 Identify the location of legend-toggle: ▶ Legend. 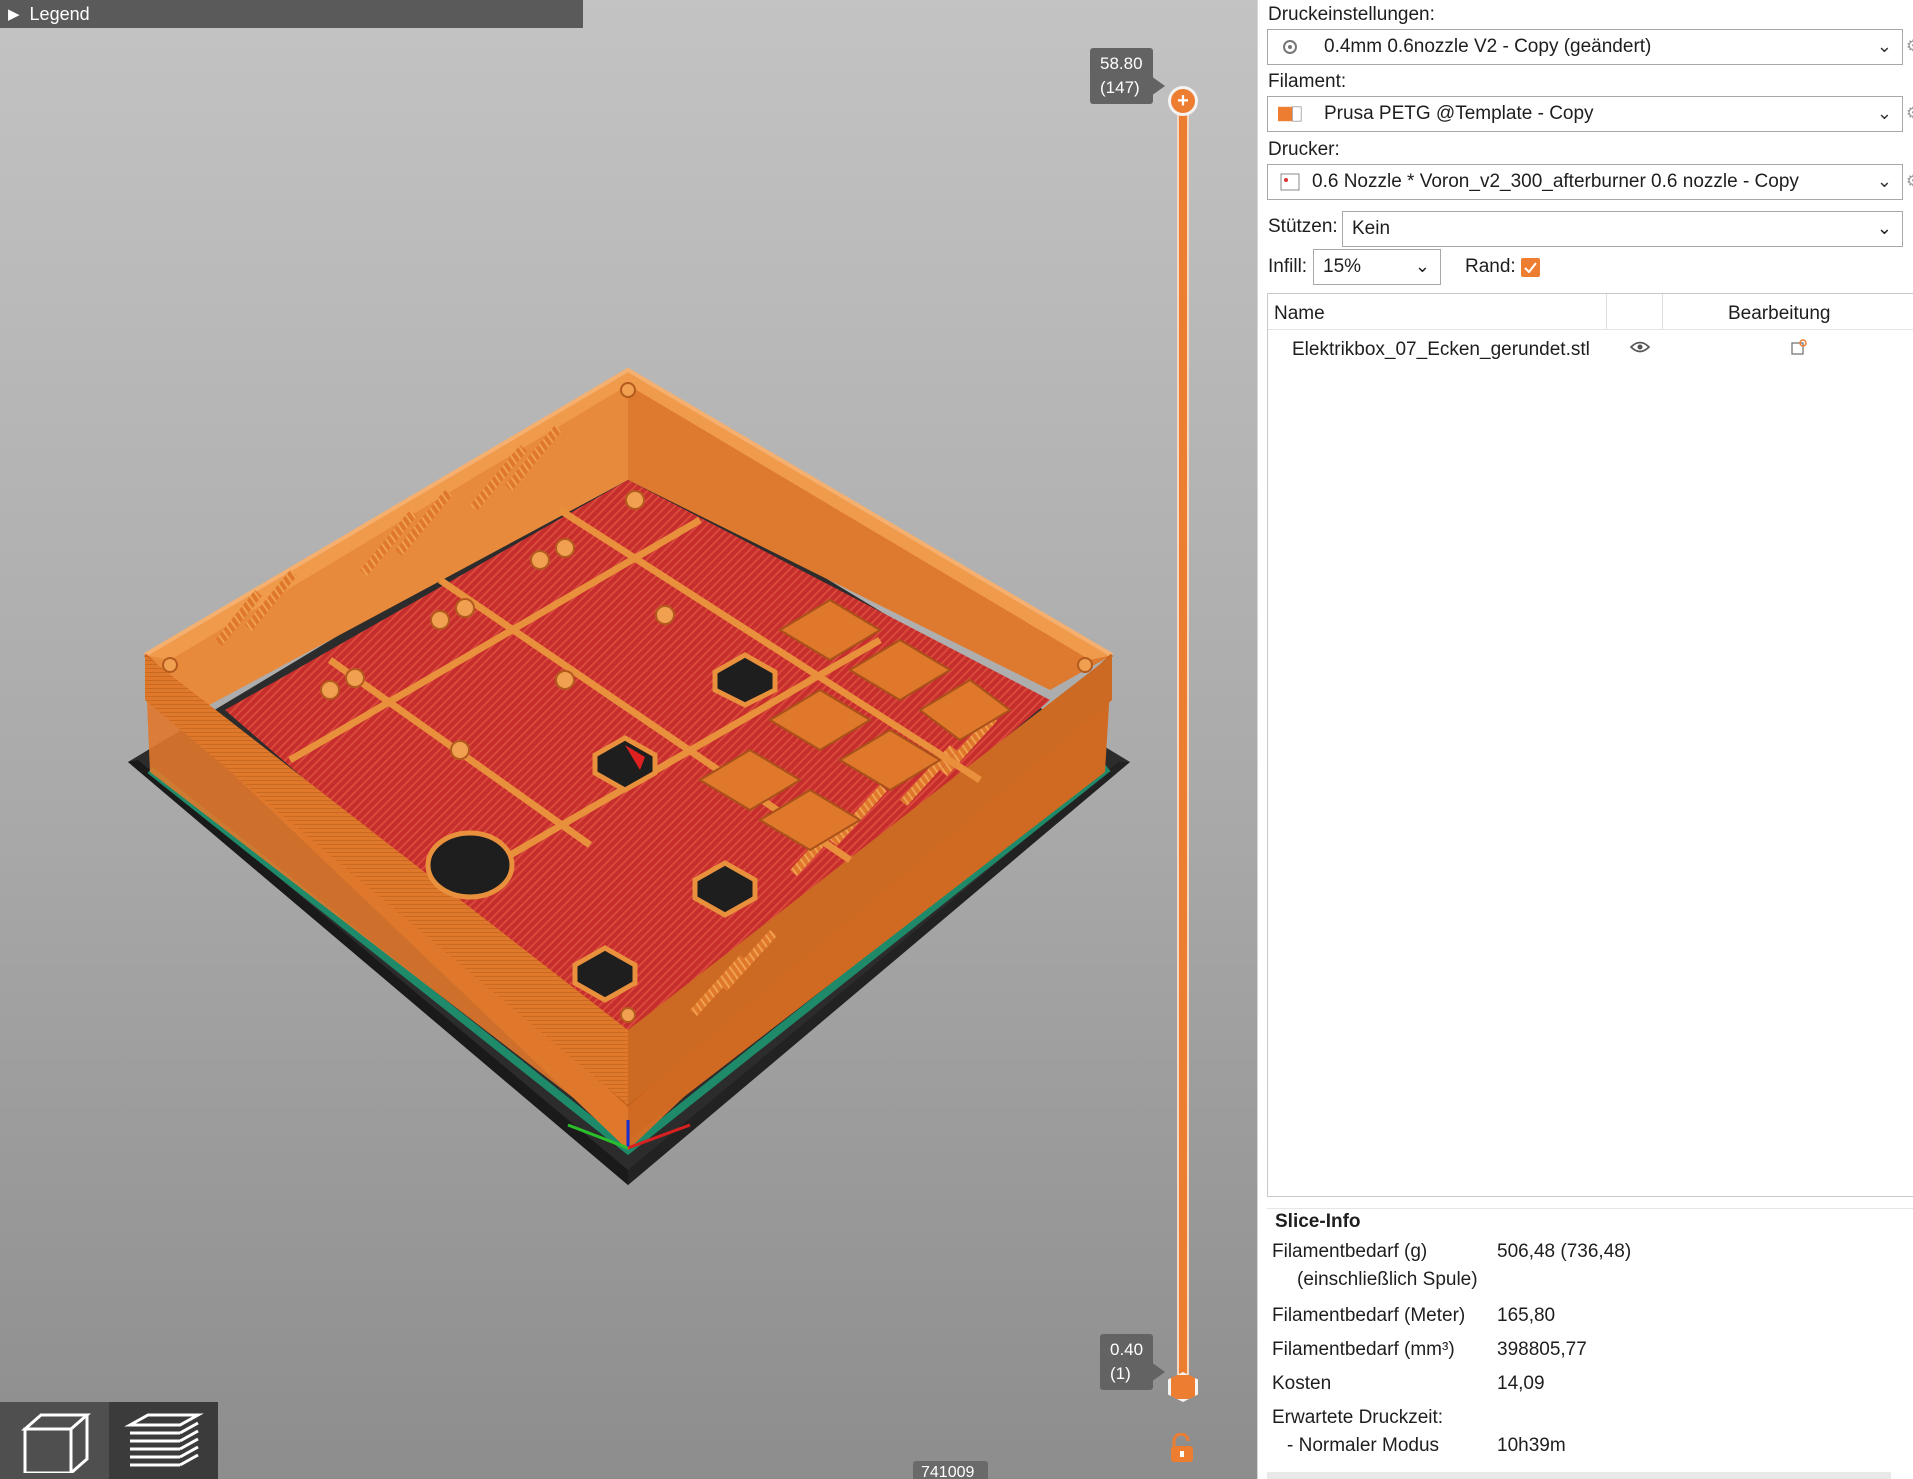
(291, 14).